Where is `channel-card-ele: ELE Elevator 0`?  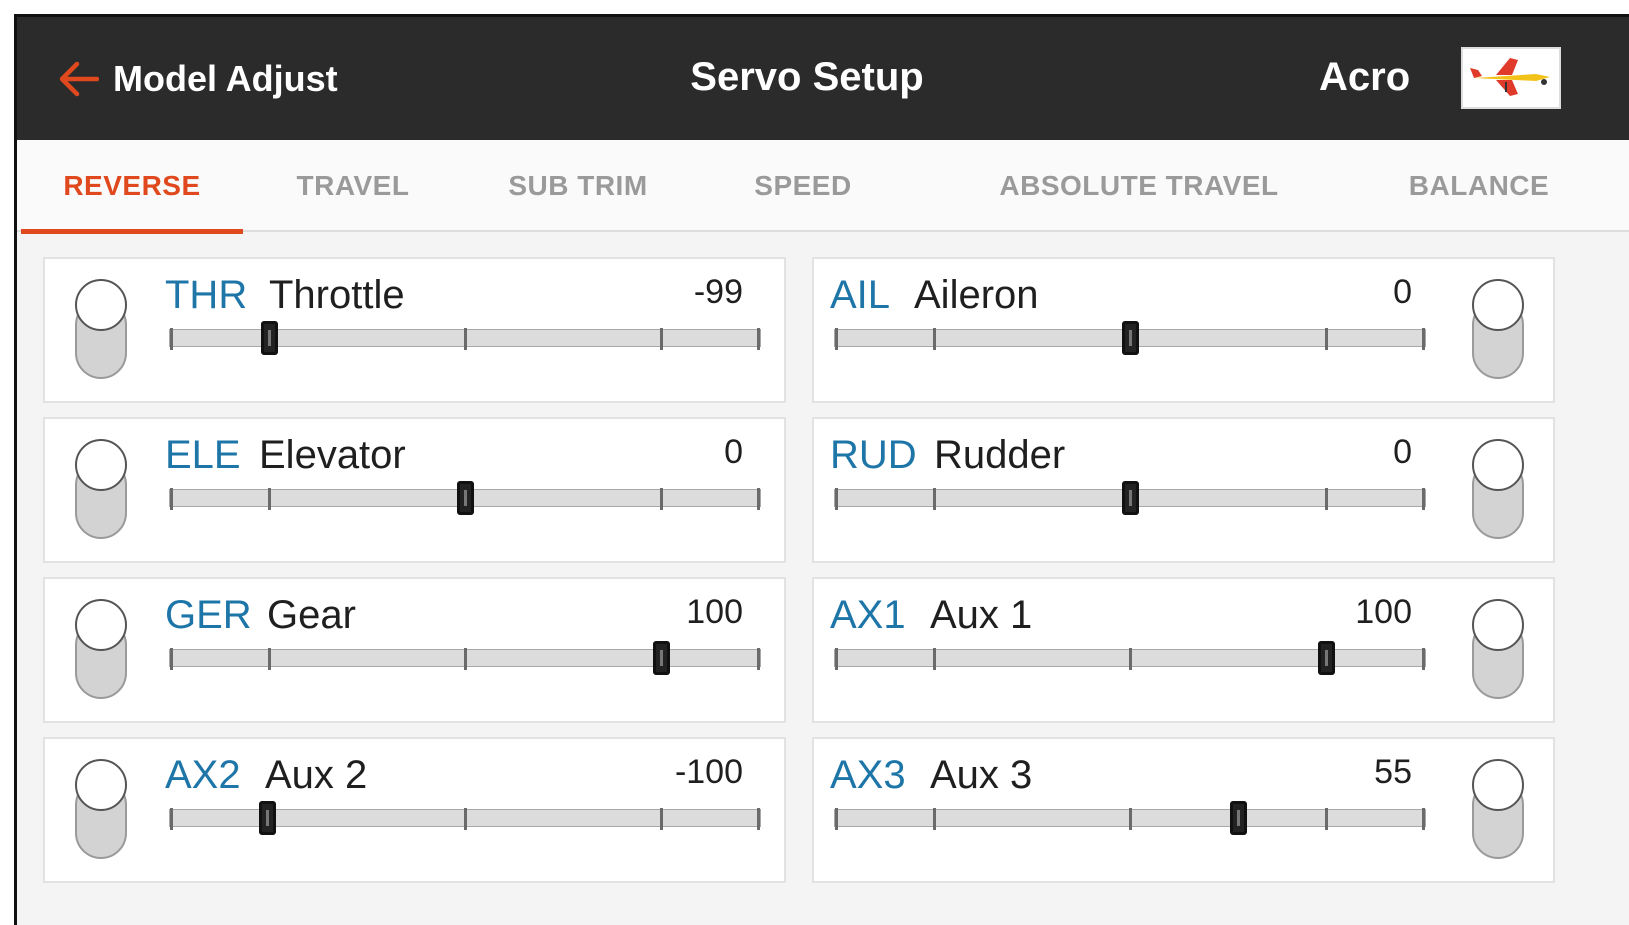
channel-card-ele: ELE Elevator 0 is located at coordinates (414, 490).